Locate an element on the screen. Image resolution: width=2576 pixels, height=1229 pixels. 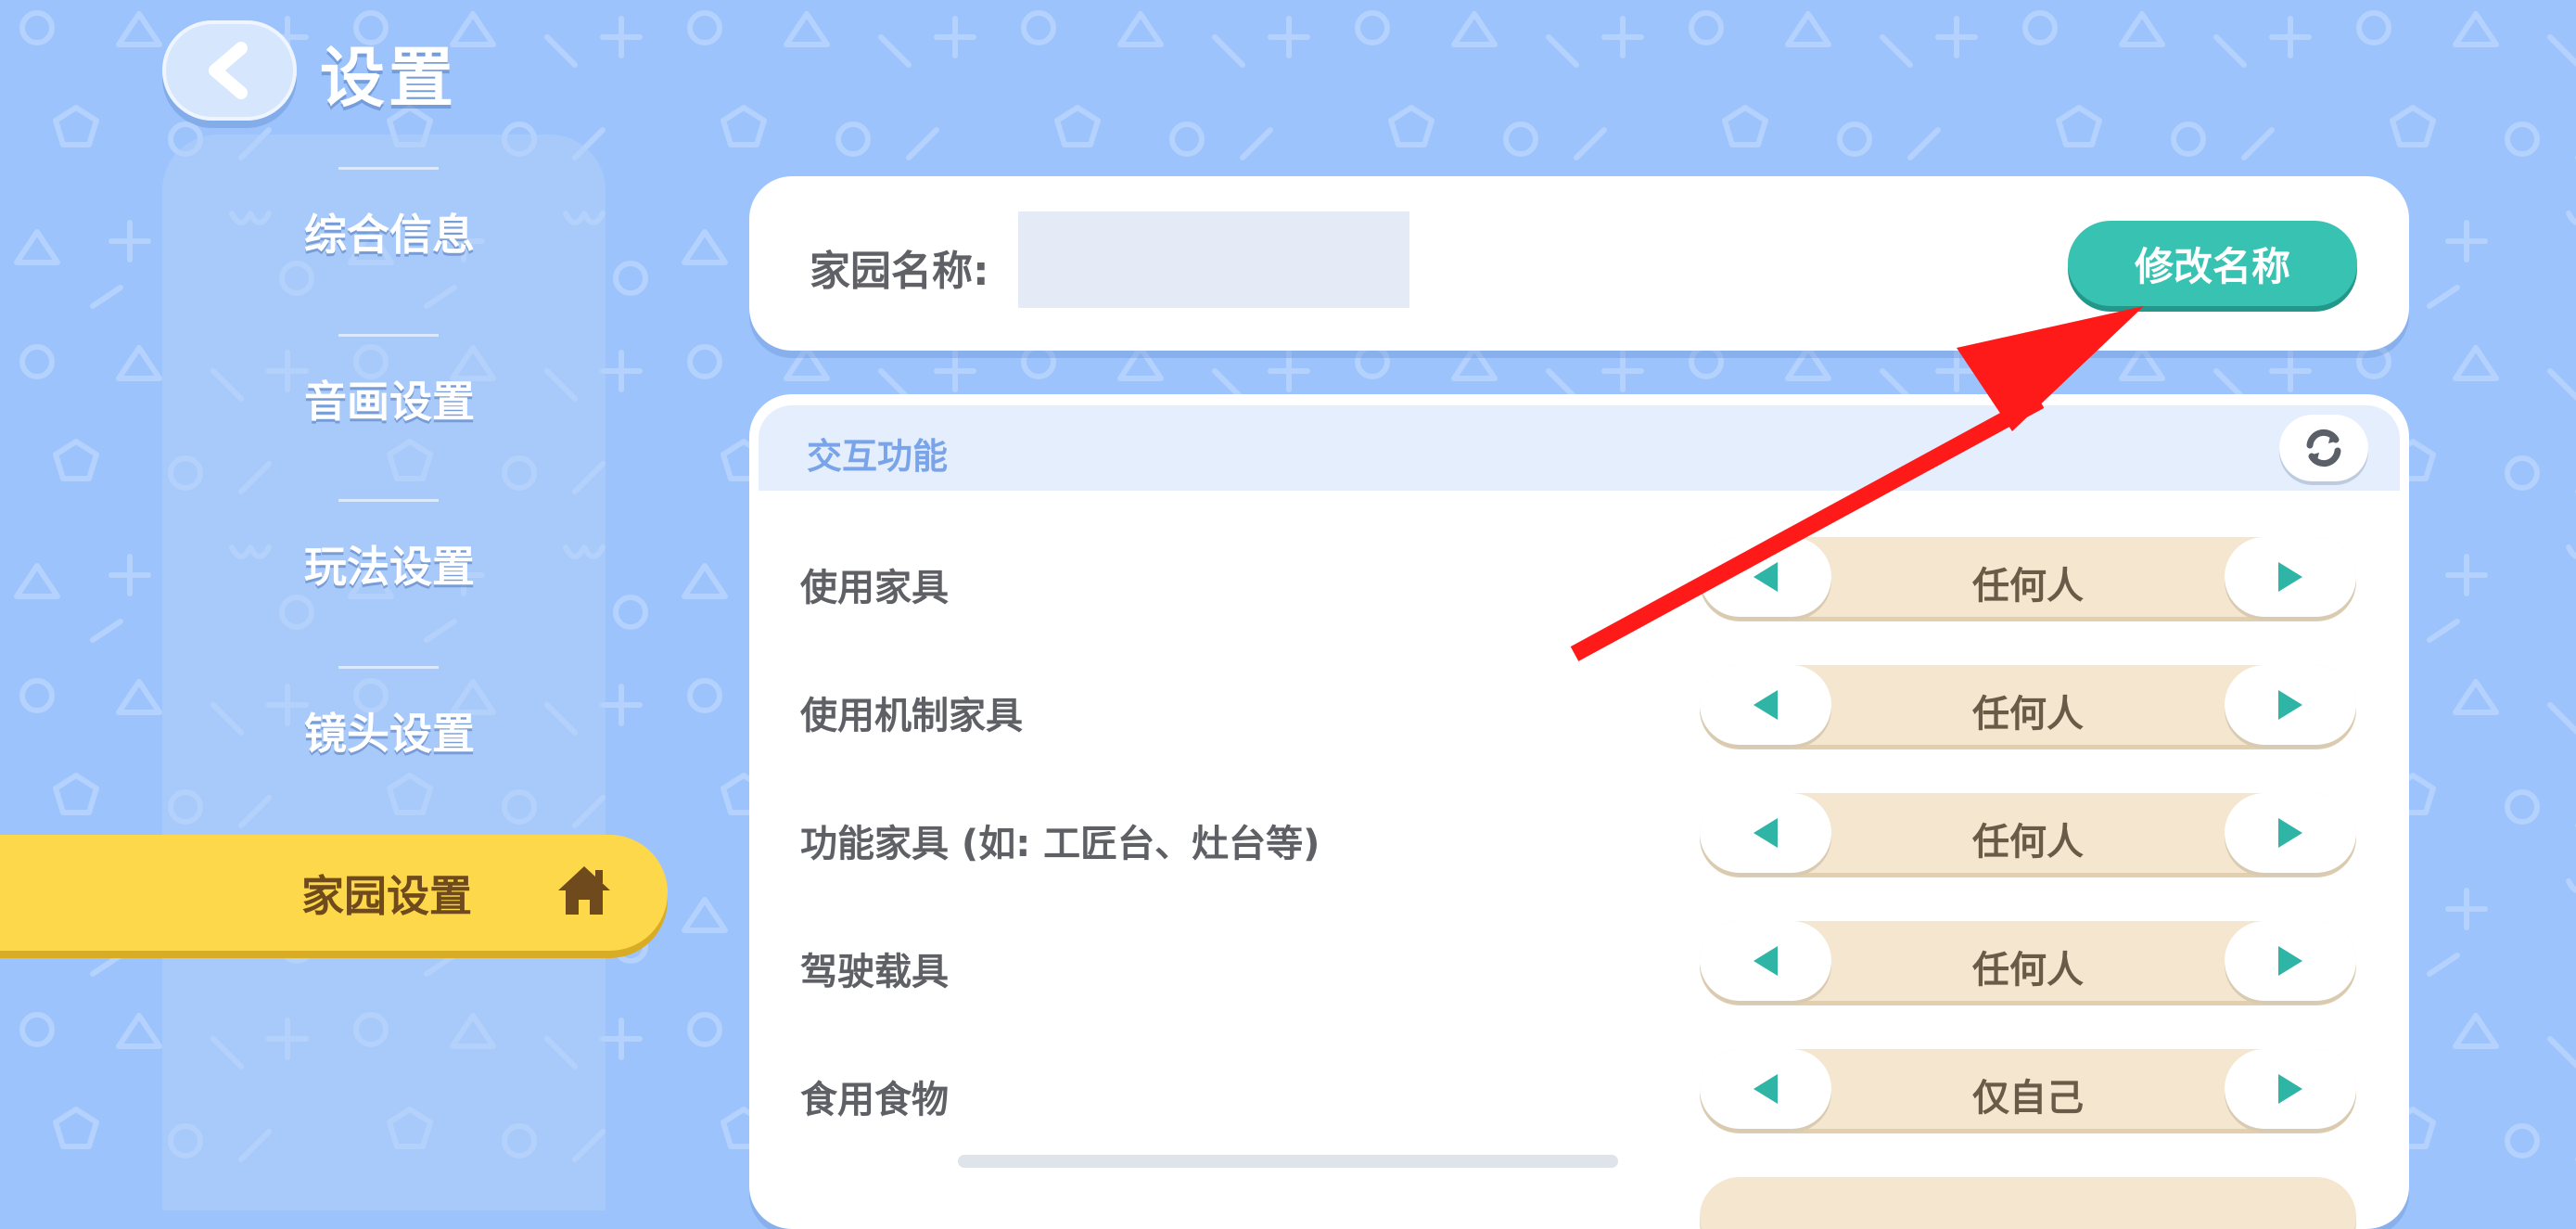
value-selector is located at coordinates (2028, 1203).